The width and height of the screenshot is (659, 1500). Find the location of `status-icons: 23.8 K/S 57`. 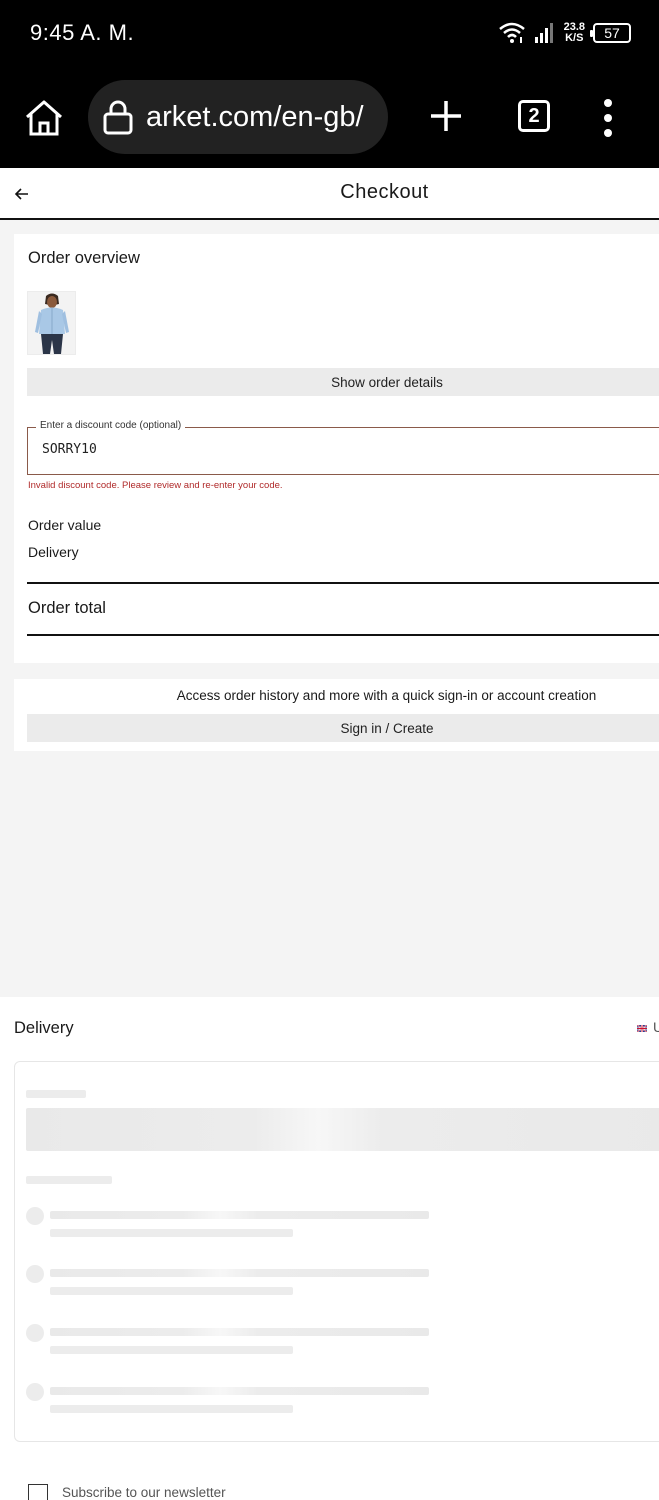

status-icons: 23.8 K/S 57 is located at coordinates (564, 33).